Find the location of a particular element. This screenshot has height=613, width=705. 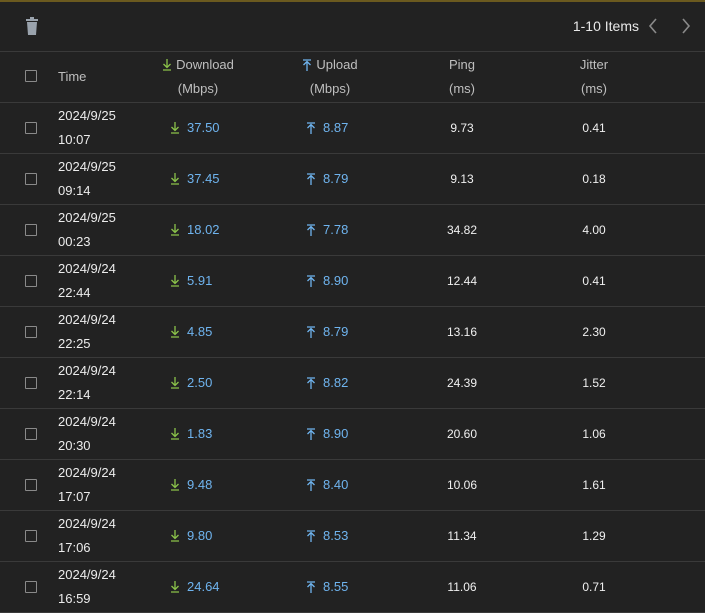

pagination-range: 1-10 Items is located at coordinates (605, 26).